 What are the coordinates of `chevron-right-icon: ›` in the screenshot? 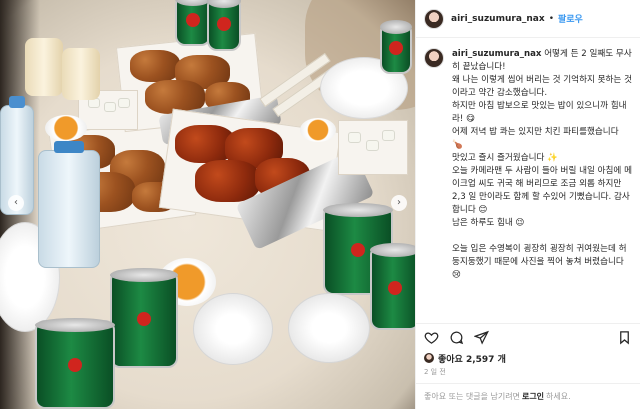 It's located at (399, 203).